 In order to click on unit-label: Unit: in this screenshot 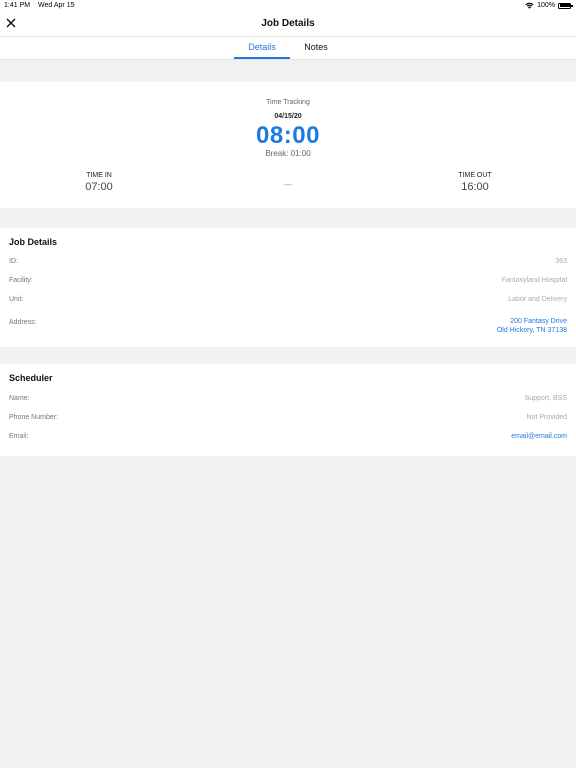, I will do `click(16, 299)`.